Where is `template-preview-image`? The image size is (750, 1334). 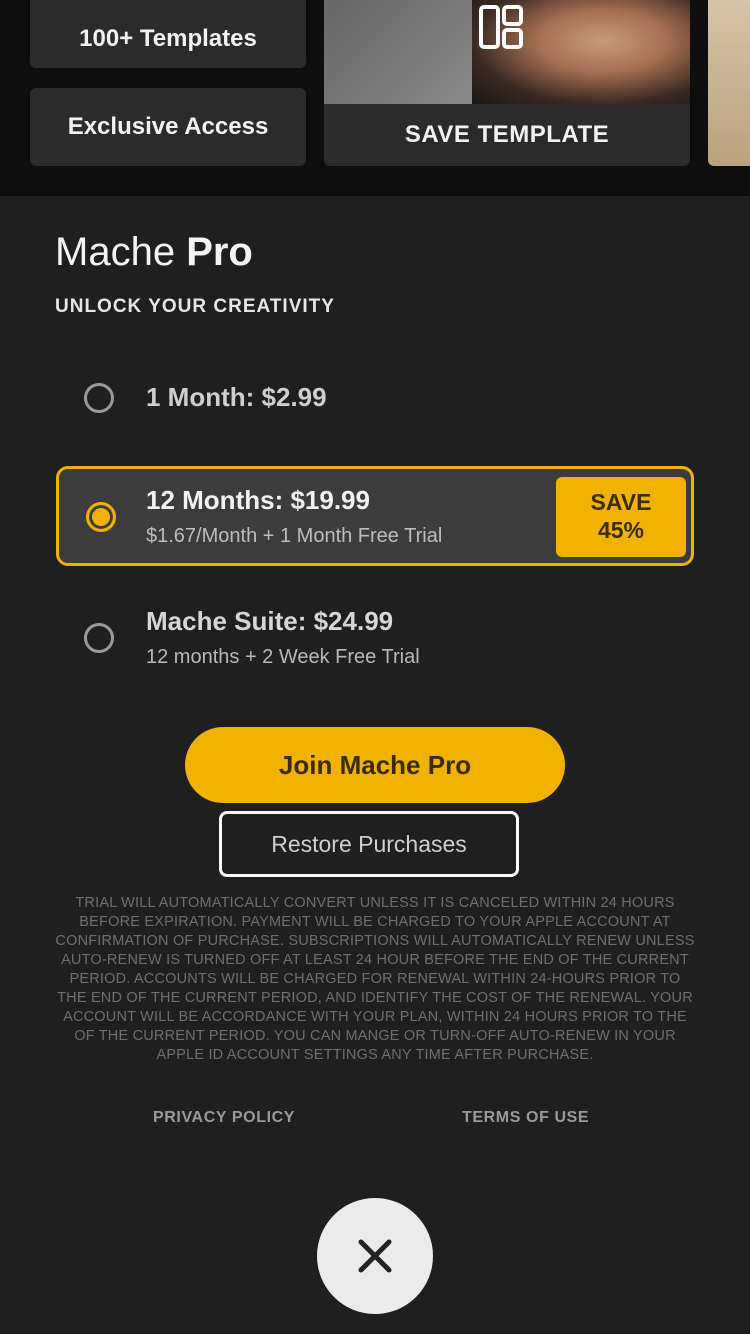
template-preview-image is located at coordinates (507, 52).